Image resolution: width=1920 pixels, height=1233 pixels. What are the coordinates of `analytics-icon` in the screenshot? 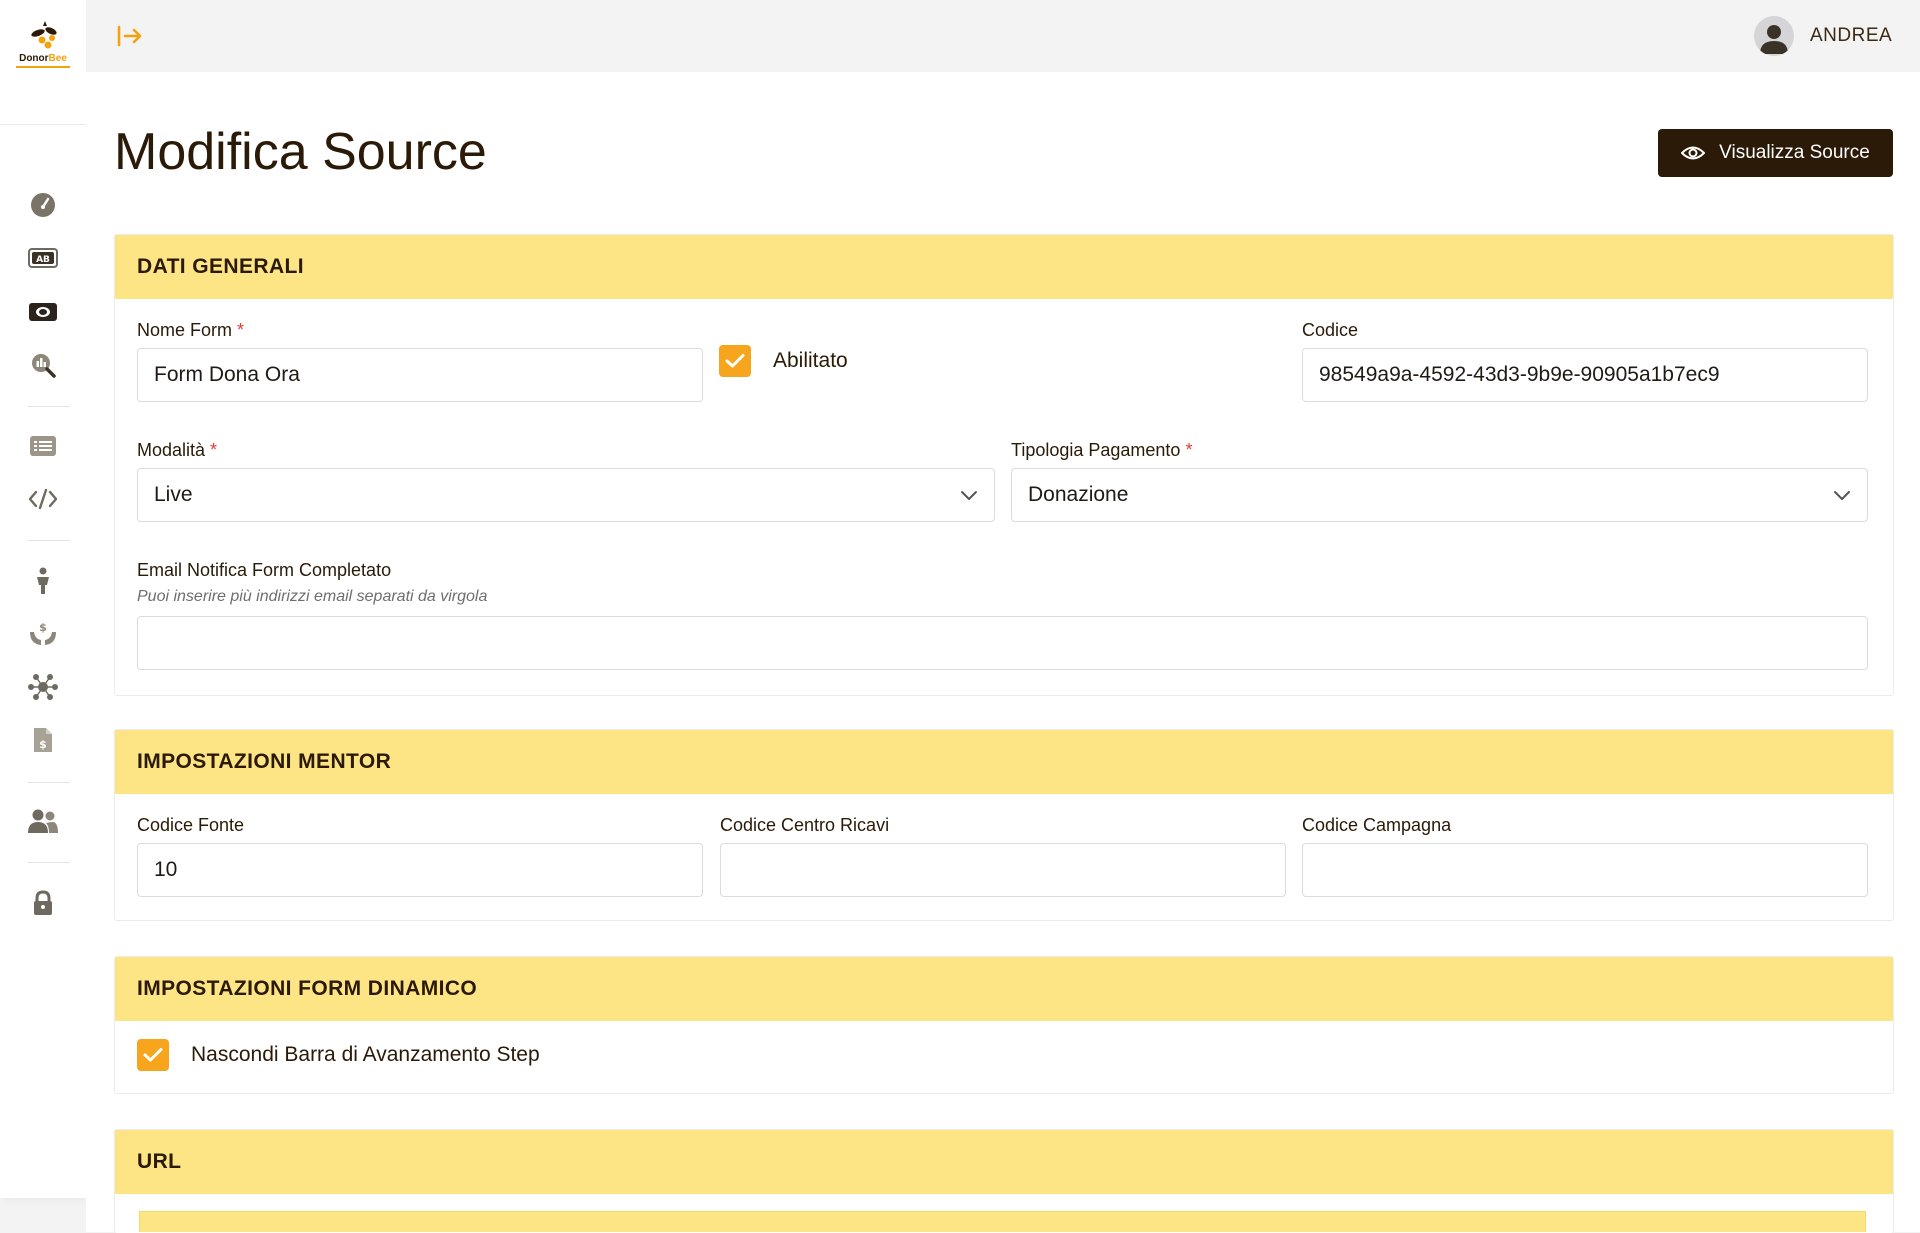 It's located at (43, 365).